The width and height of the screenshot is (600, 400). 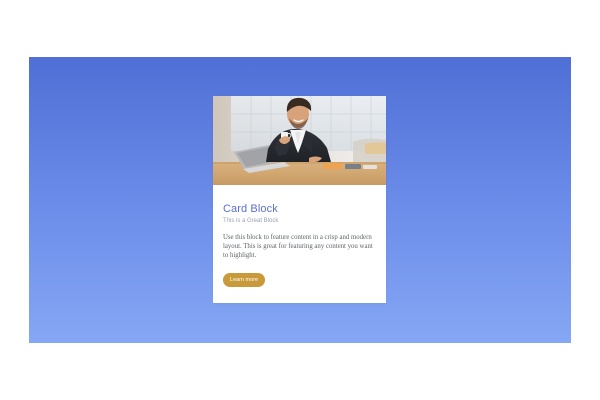 I want to click on learn-more-button: Learn more, so click(x=244, y=280).